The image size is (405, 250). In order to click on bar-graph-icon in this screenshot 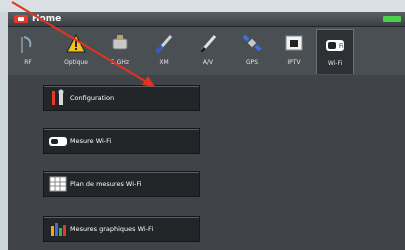, I will do `click(58, 229)`.